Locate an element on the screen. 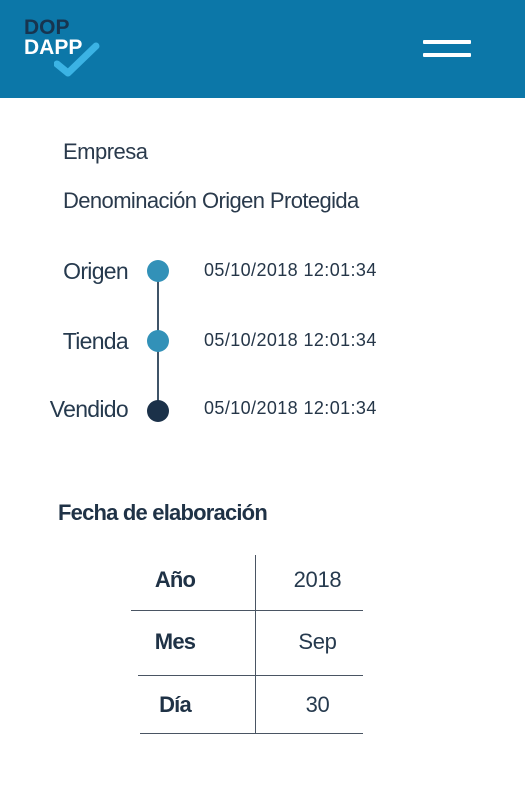  logo-text-top: DOP is located at coordinates (47, 27).